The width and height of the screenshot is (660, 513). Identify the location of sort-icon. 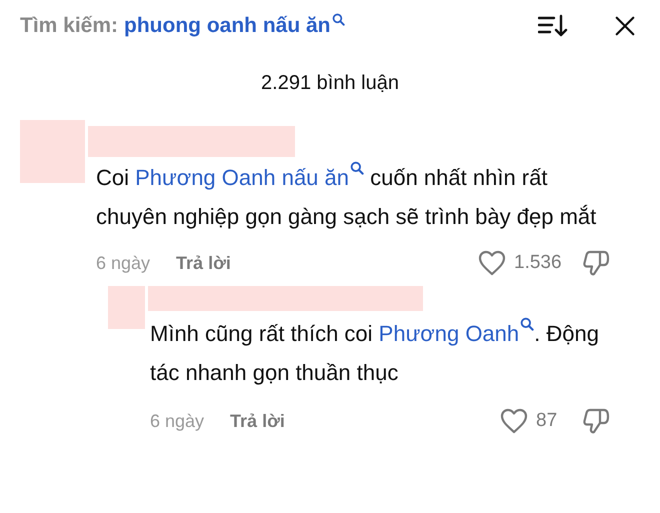
(553, 26).